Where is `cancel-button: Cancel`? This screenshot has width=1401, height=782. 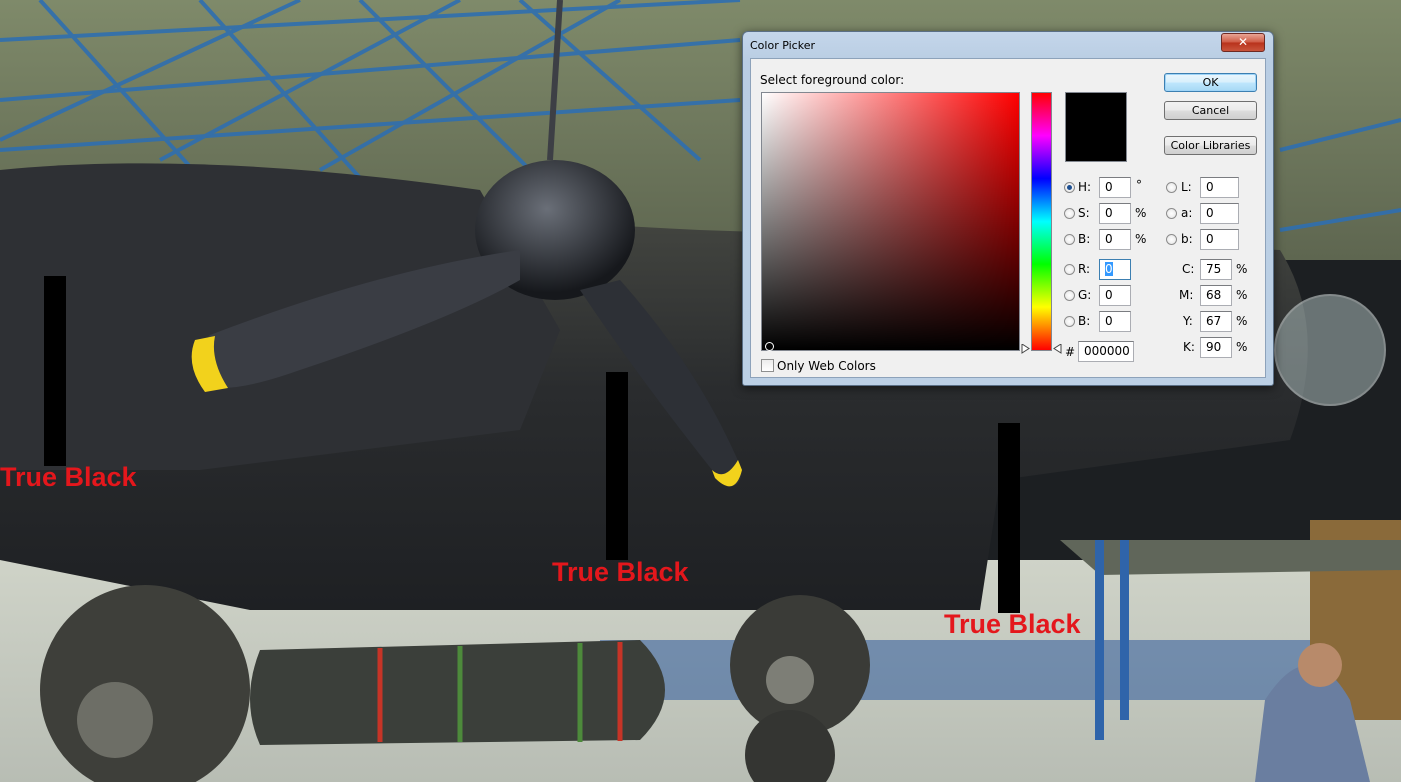 cancel-button: Cancel is located at coordinates (1210, 110).